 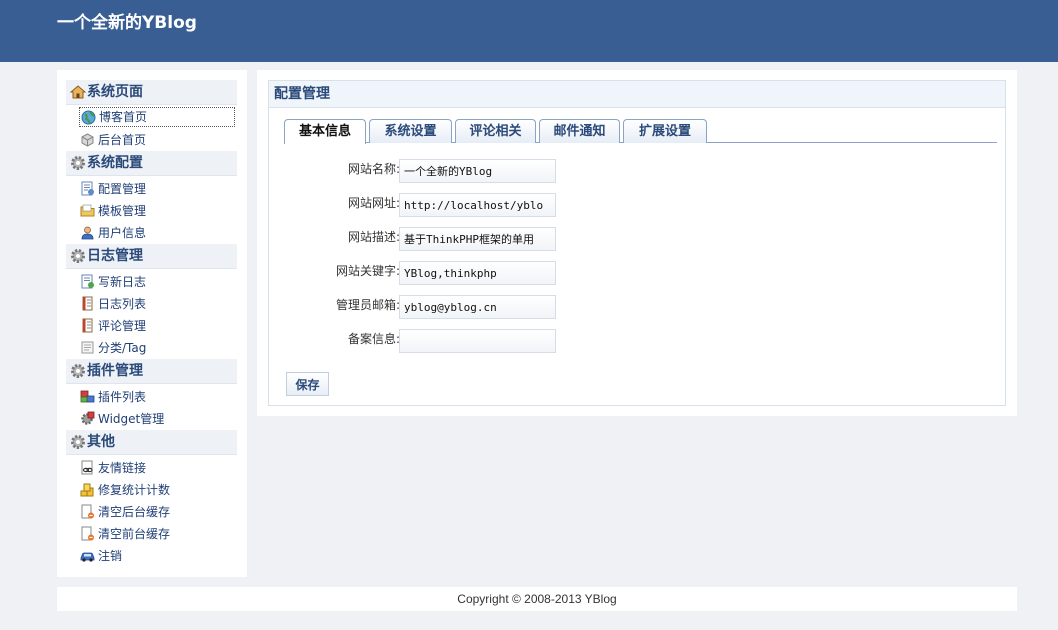 I want to click on car-icon, so click(x=87, y=555).